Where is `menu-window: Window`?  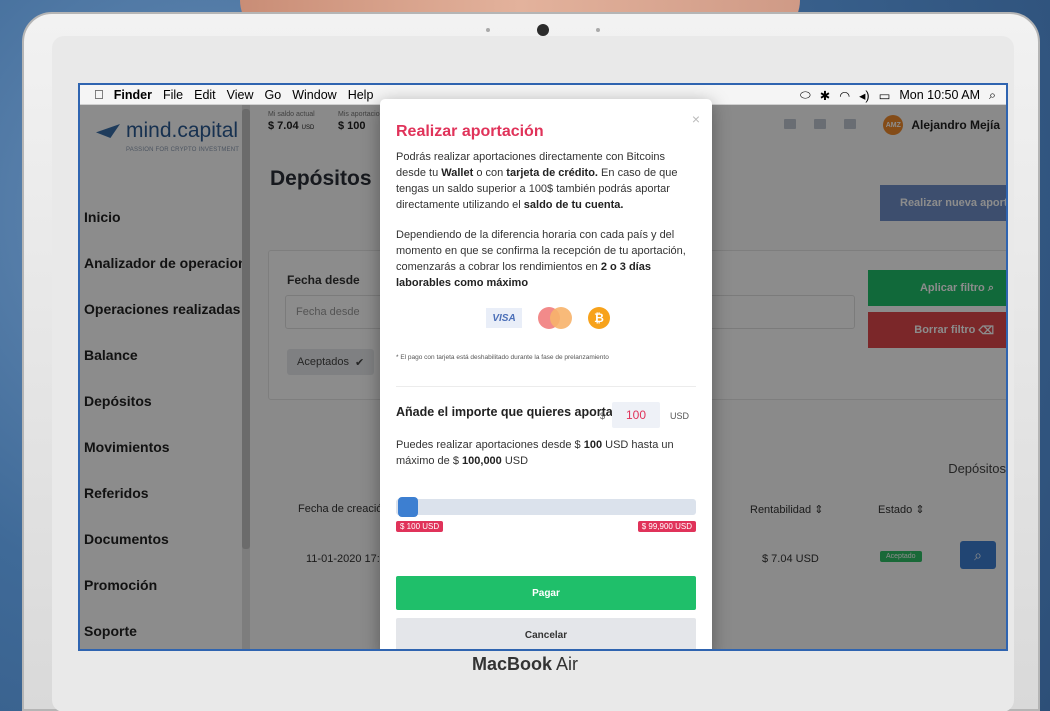 menu-window: Window is located at coordinates (314, 95).